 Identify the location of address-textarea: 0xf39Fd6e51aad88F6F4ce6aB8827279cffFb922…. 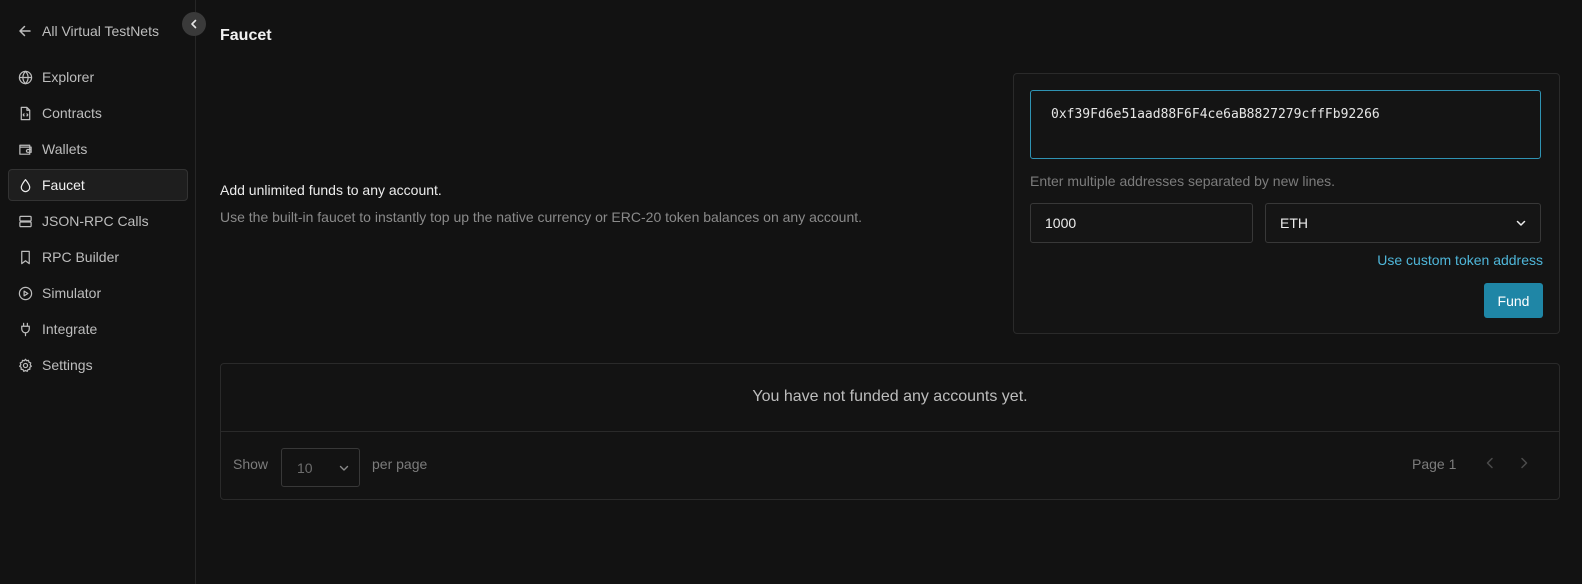
(1285, 124).